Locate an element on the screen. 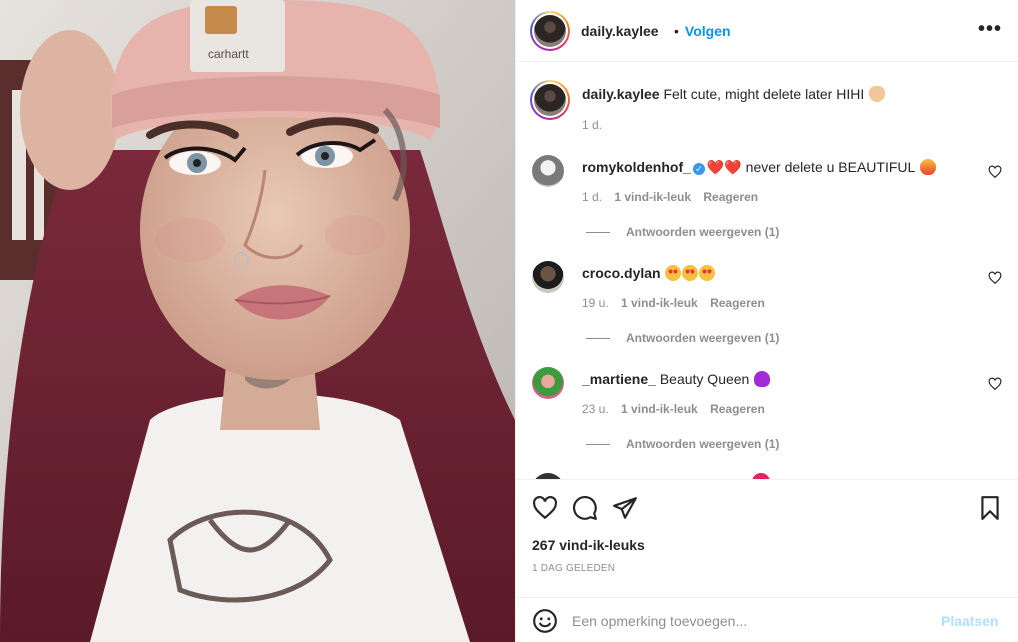 This screenshot has width=1018, height=642. post-actions: 267 vind-ik-leuks 1 DAG GELEDEN Plaatsen is located at coordinates (767, 560).